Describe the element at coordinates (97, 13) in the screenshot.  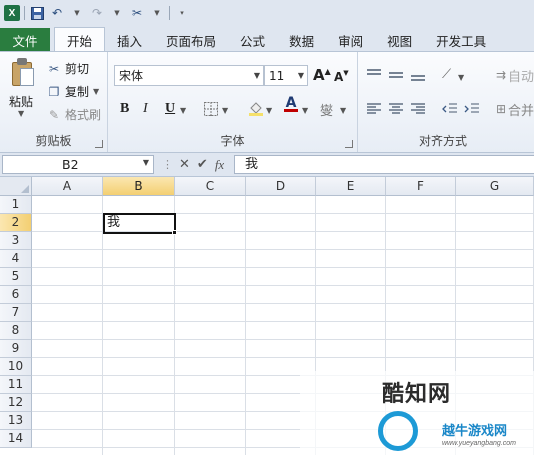
I see `redo-icon: ↷` at that location.